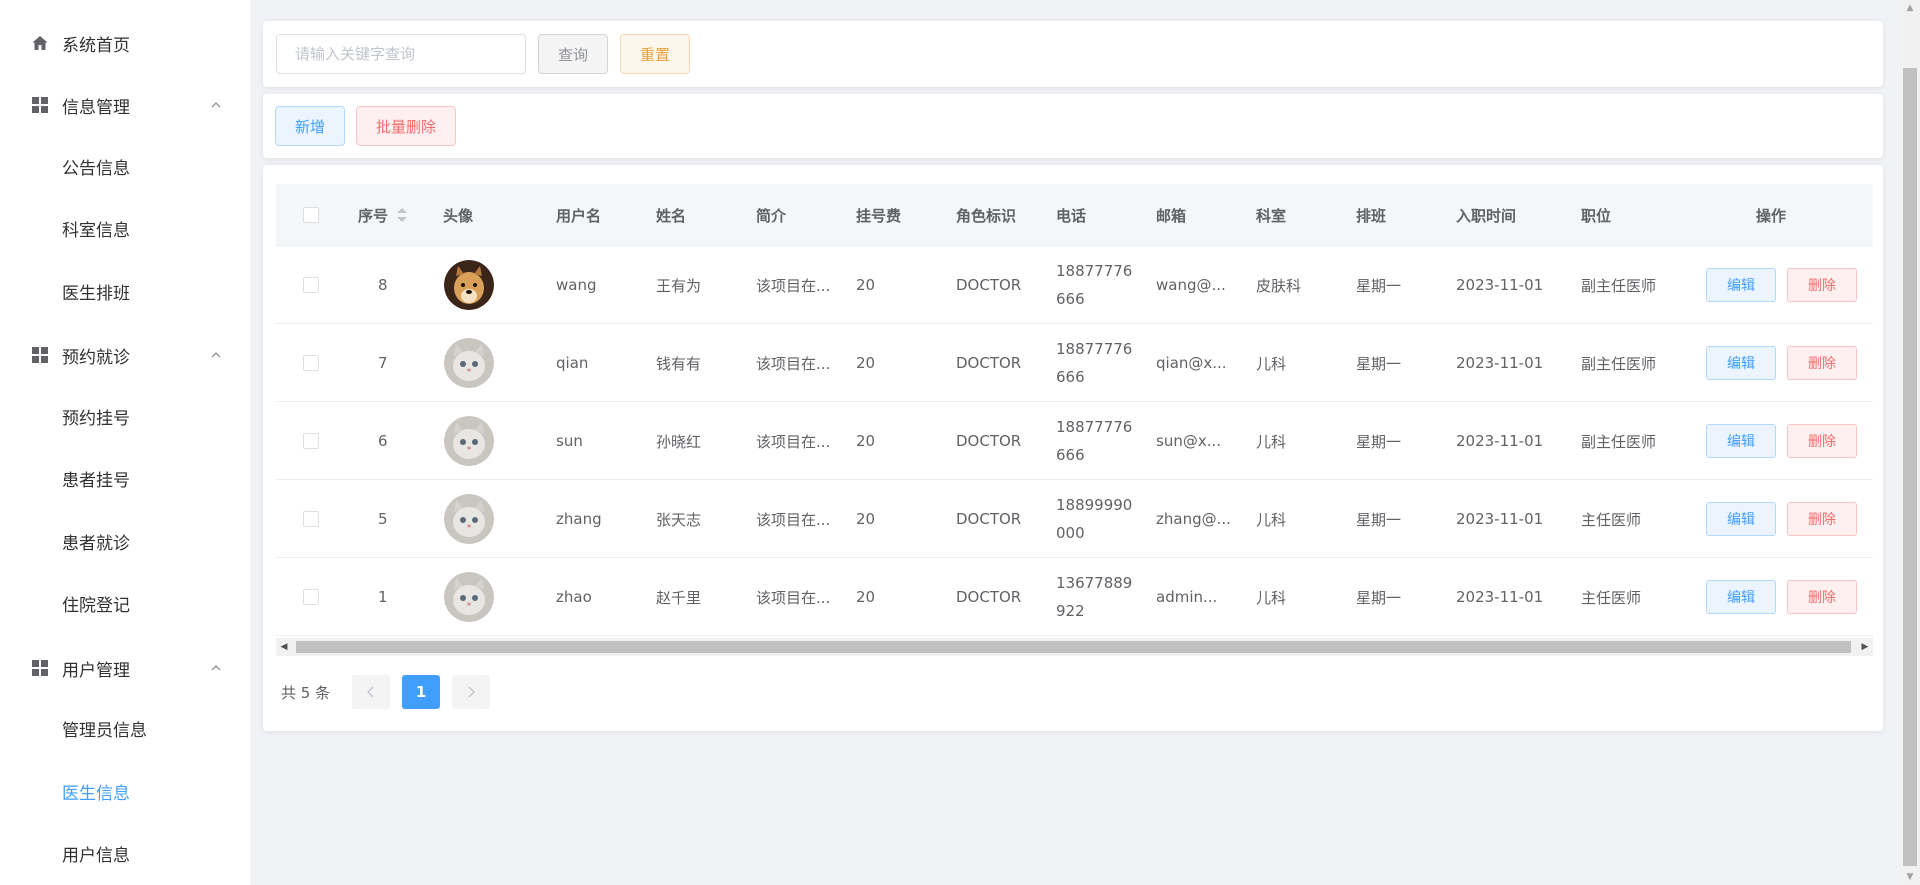 The height and width of the screenshot is (885, 1920). What do you see at coordinates (579, 215) in the screenshot?
I see `col-username: 用户名` at bounding box center [579, 215].